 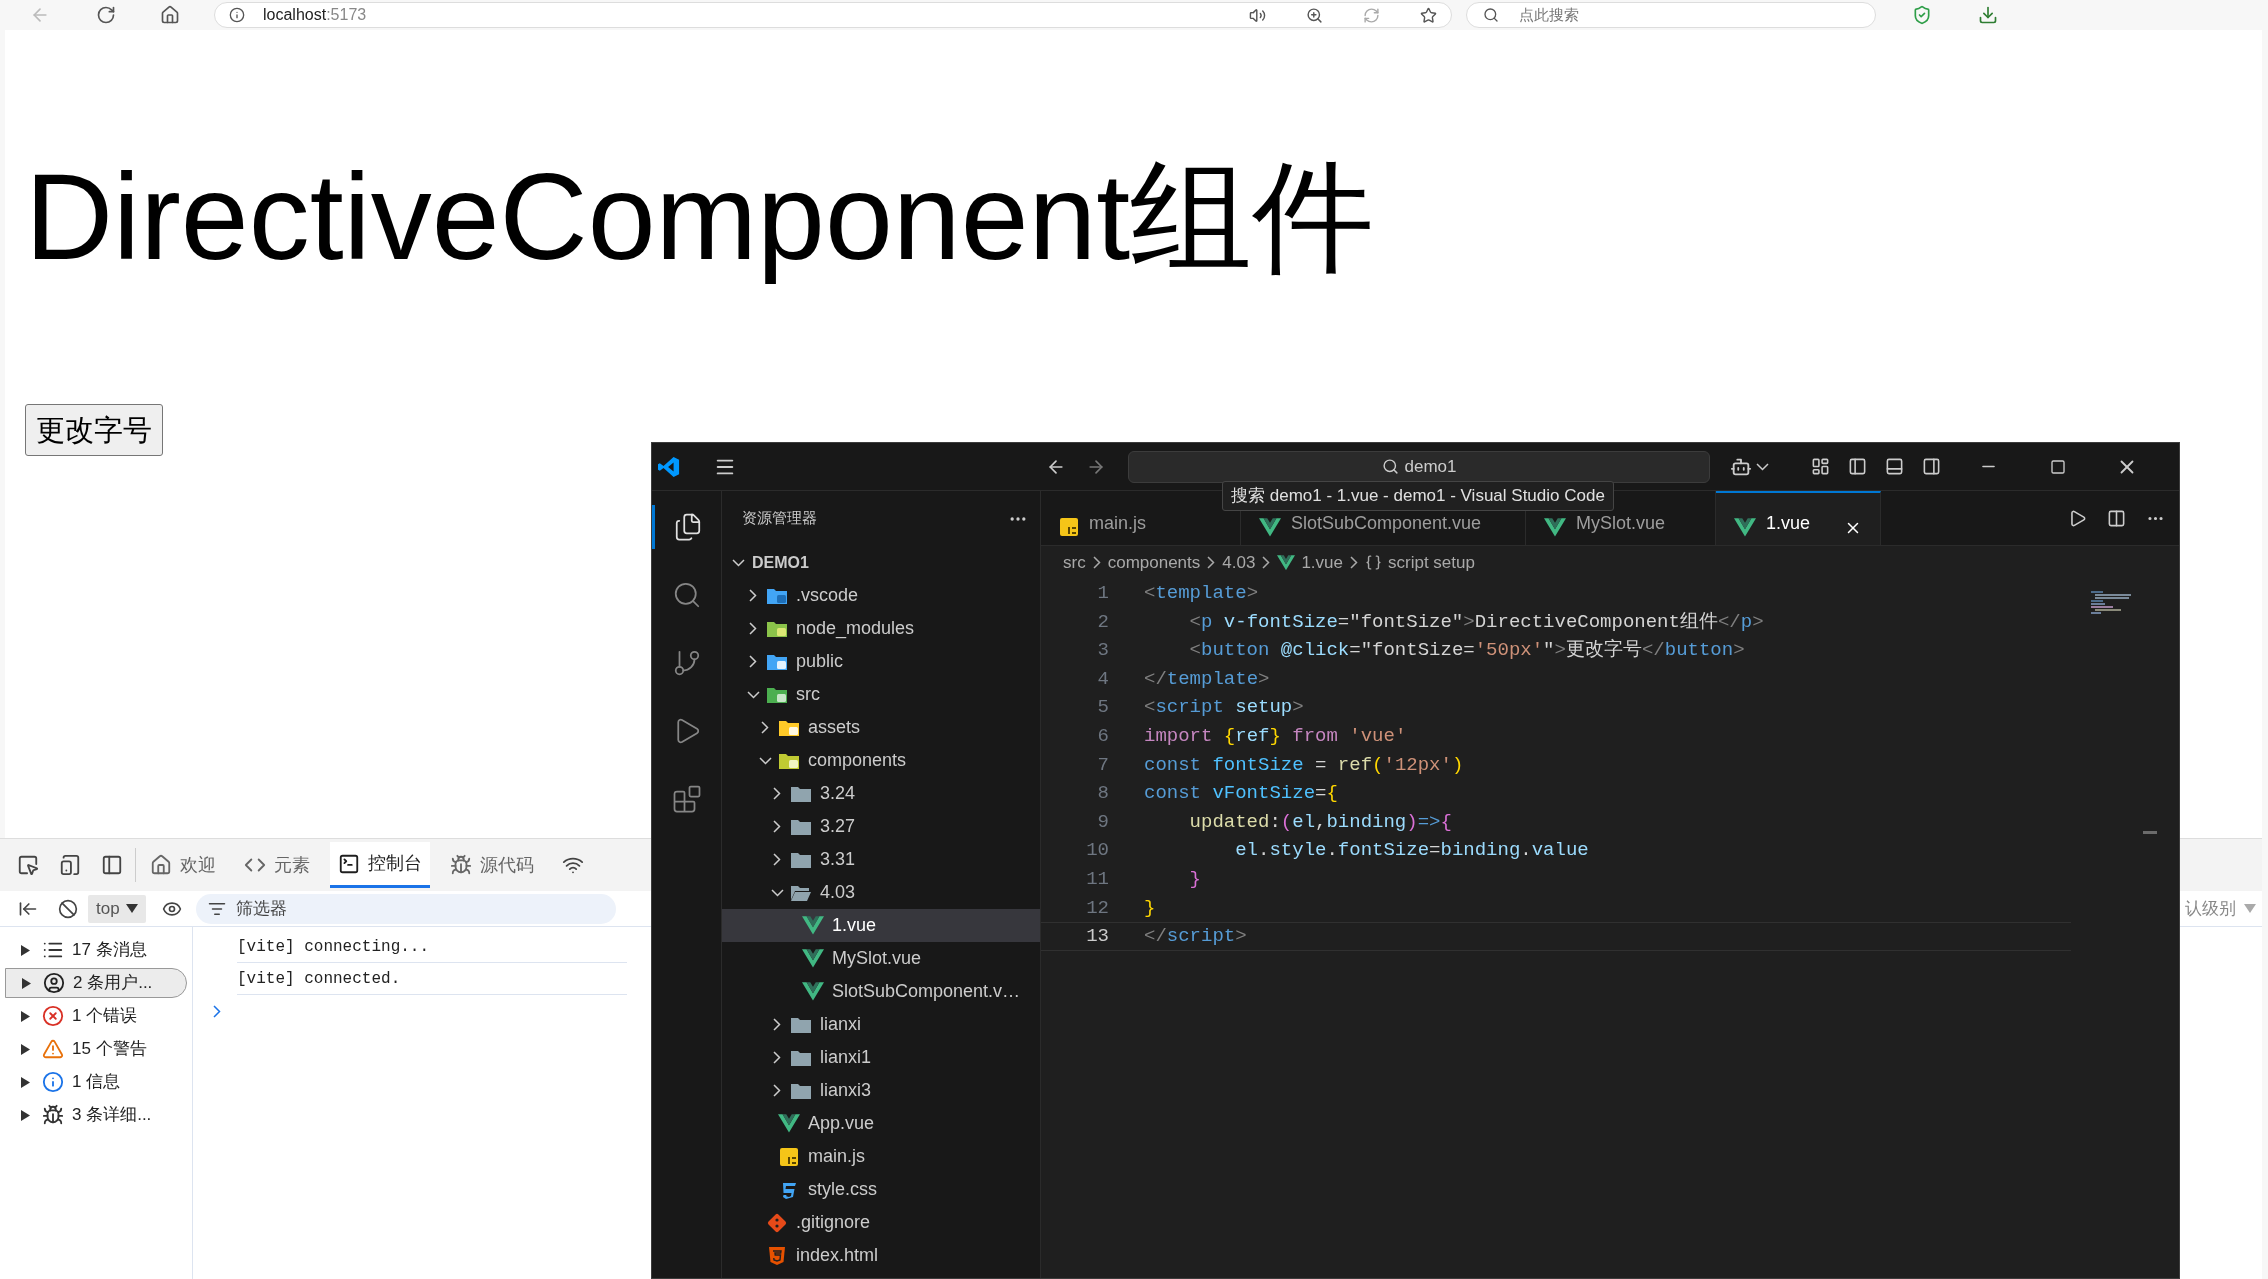 I want to click on change-font-size-button: 更改字号, so click(x=94, y=430).